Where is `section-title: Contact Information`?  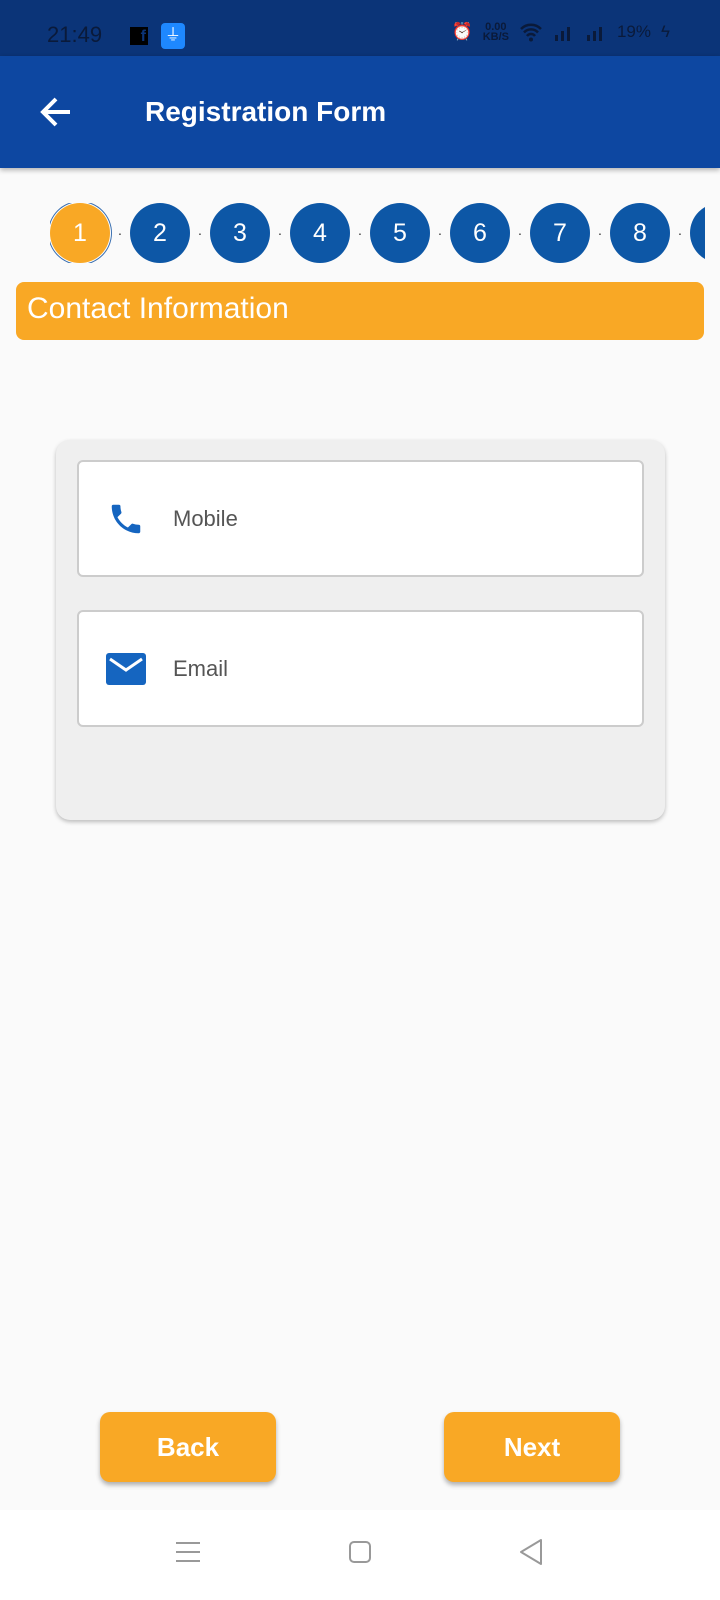
section-title: Contact Information is located at coordinates (360, 311).